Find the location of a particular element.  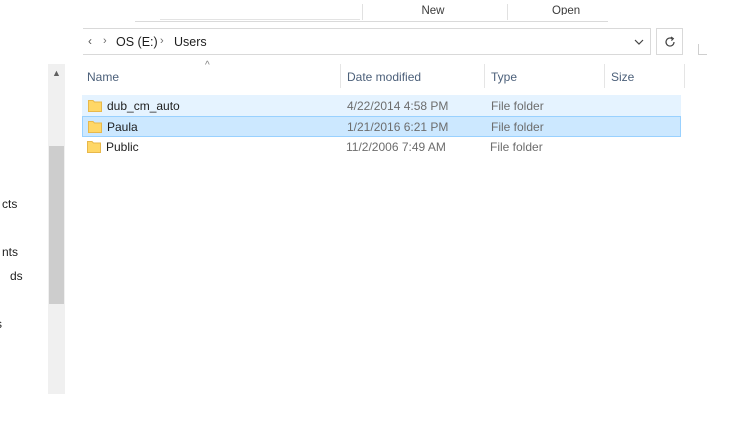

file-row-public: Public 11/2/2006 7:49 AM File folder is located at coordinates (381, 147).